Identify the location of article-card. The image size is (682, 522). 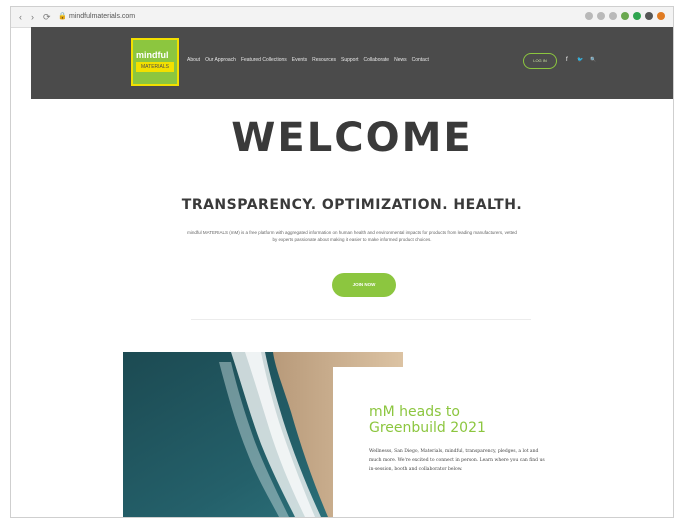
(458, 442).